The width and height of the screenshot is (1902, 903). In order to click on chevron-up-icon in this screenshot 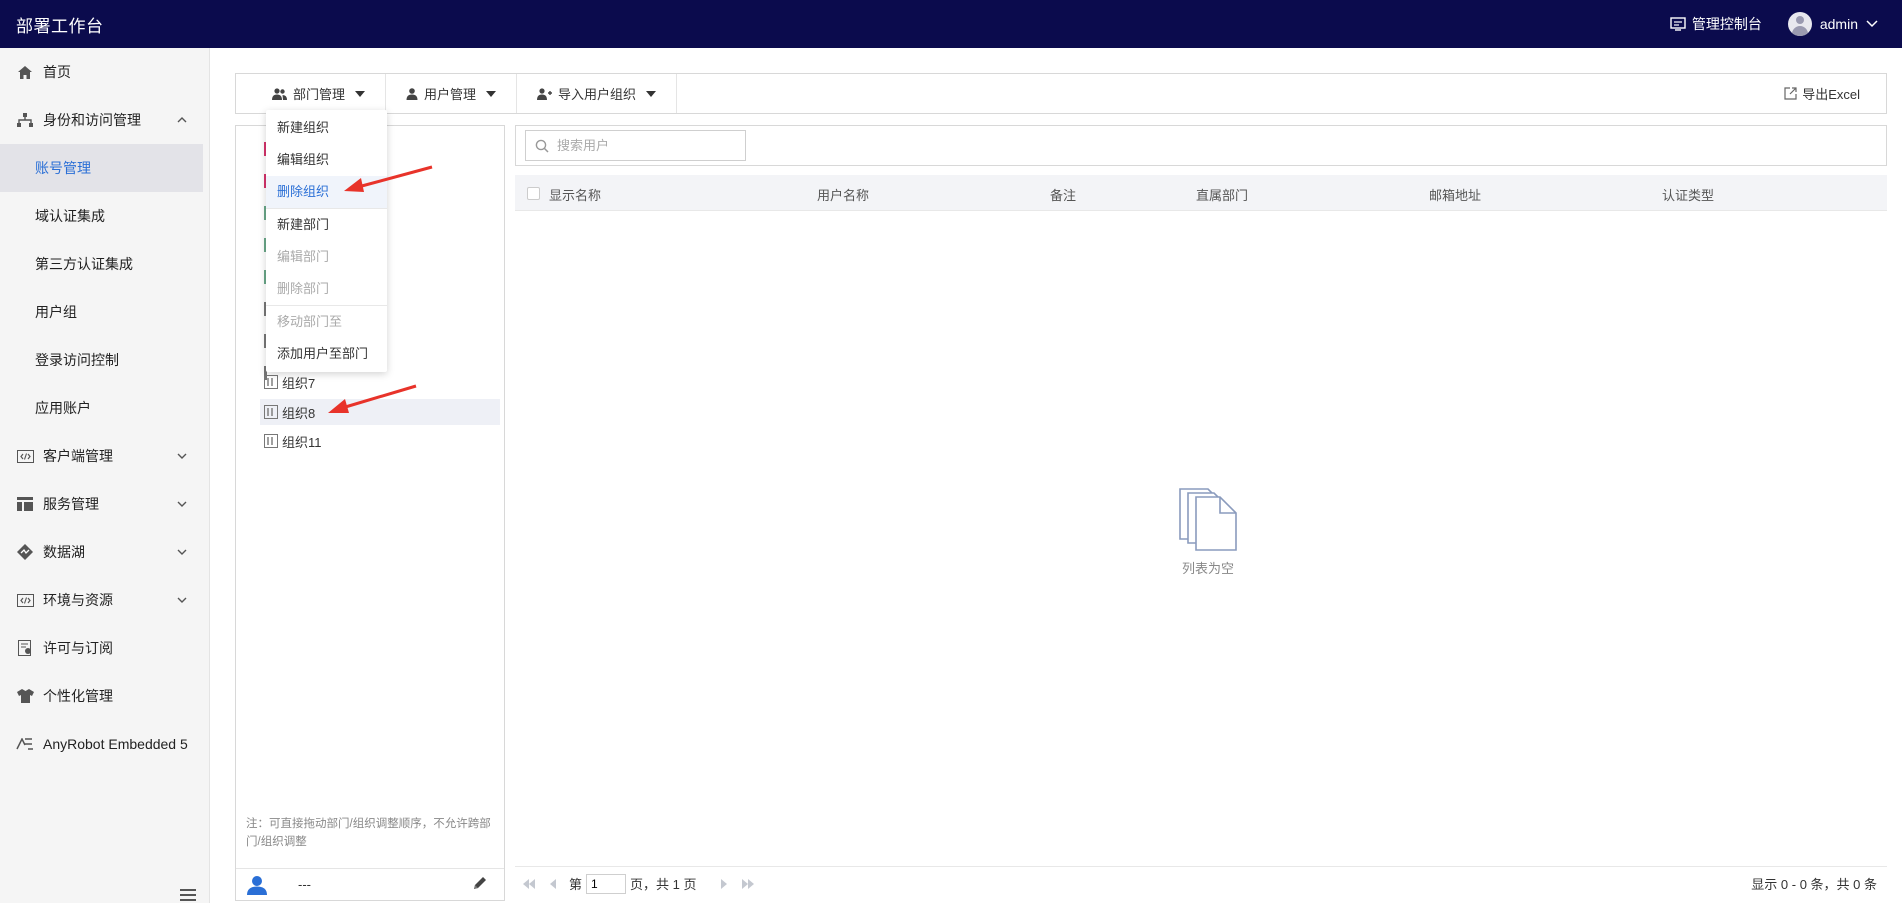, I will do `click(182, 120)`.